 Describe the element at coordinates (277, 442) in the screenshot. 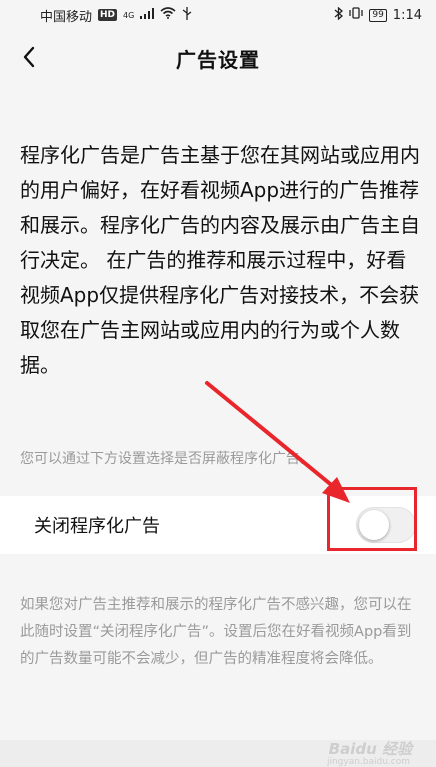

I see `annotation-arrow-icon` at that location.